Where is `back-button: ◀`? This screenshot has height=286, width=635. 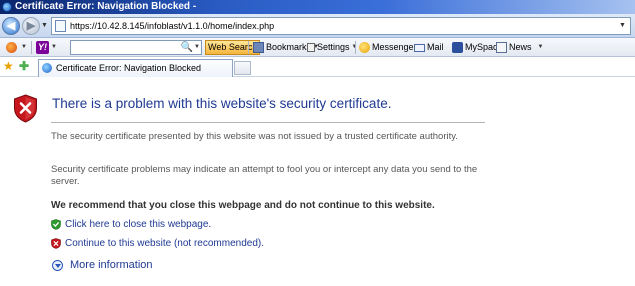 back-button: ◀ is located at coordinates (11, 26).